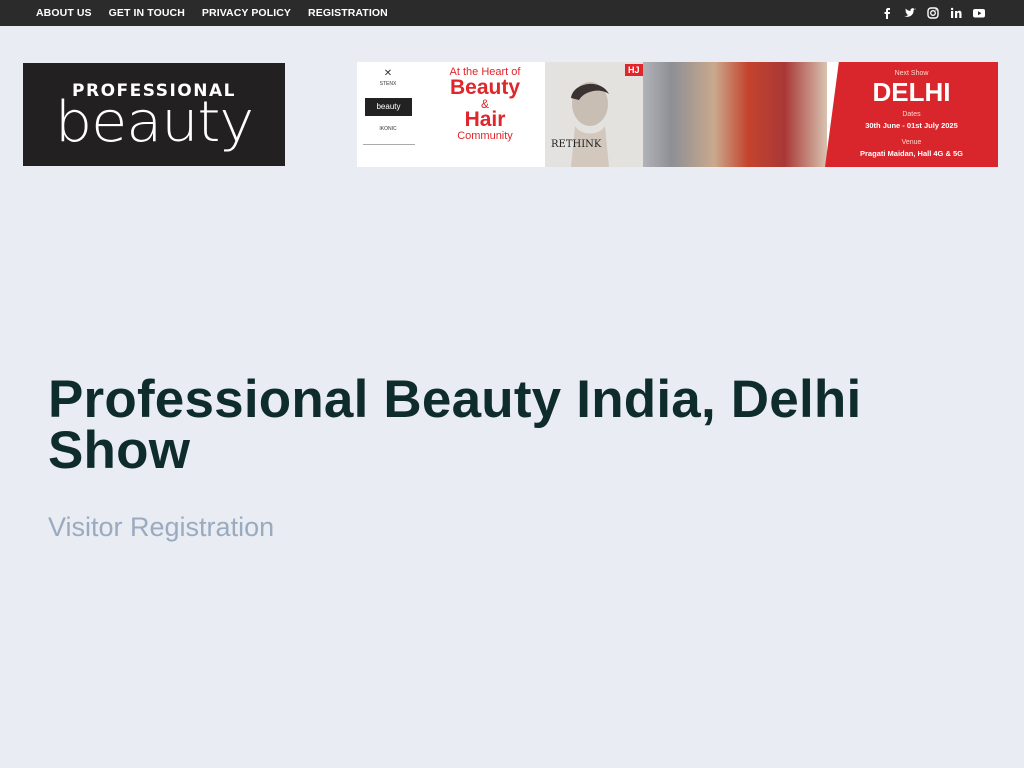 This screenshot has height=768, width=1024. I want to click on magazine-badge: HJ, so click(634, 70).